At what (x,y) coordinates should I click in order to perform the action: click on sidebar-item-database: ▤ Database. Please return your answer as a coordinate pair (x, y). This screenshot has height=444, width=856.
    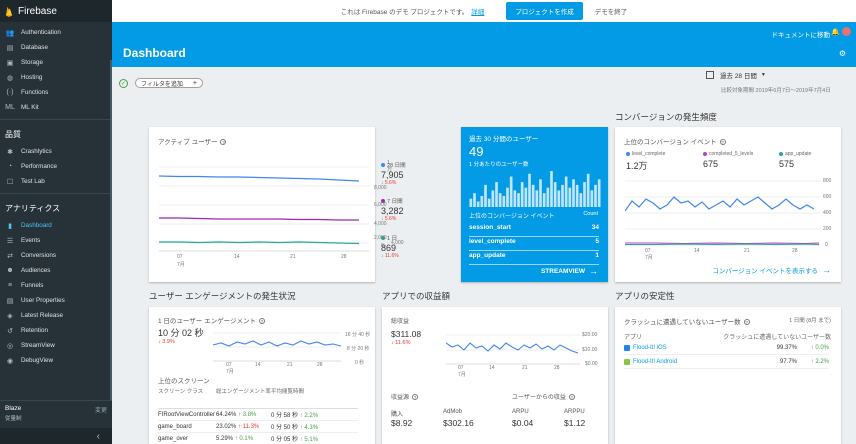
    Looking at the image, I should click on (56, 47).